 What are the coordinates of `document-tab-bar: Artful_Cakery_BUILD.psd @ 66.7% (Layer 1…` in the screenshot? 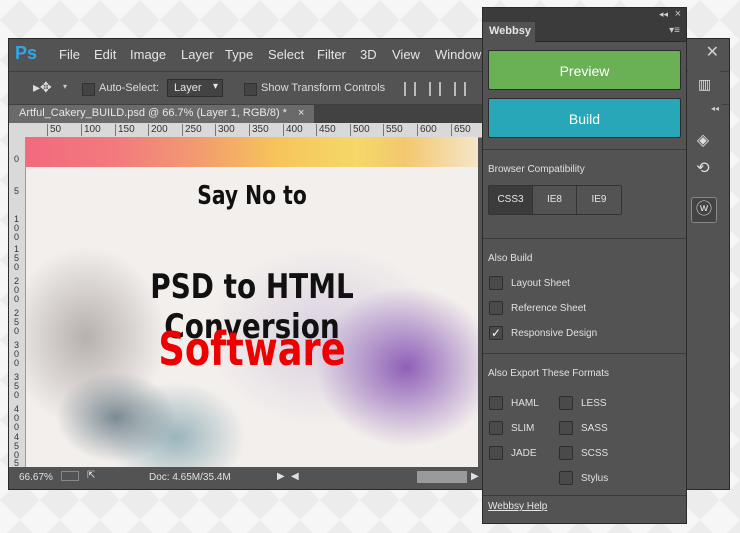 It's located at (246, 114).